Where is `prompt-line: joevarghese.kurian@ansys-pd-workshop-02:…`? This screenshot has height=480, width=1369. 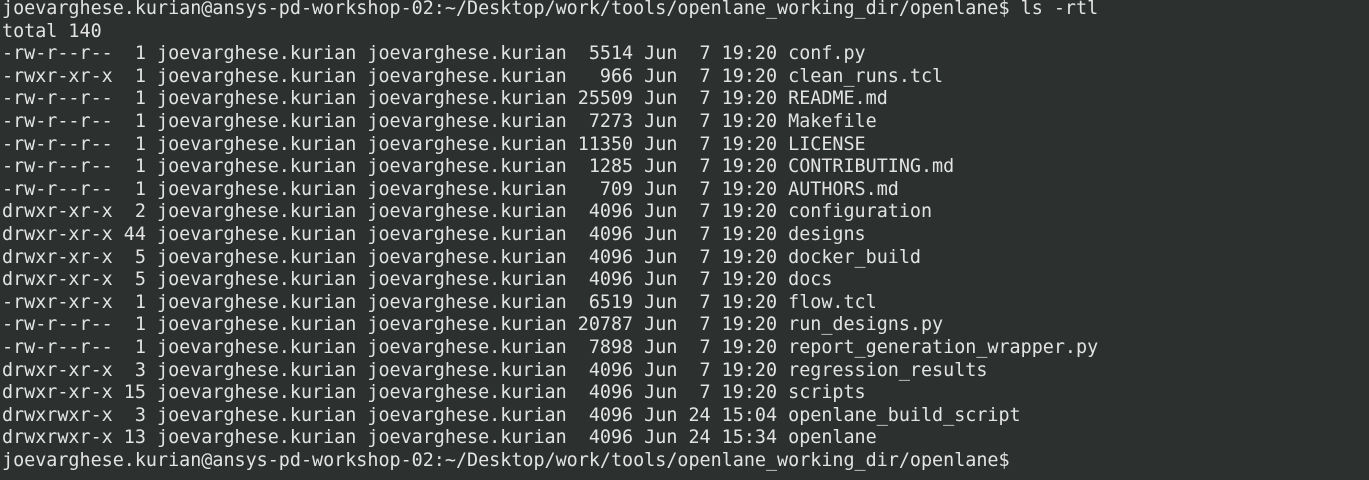 prompt-line: joevarghese.kurian@ansys-pd-workshop-02:… is located at coordinates (685, 461).